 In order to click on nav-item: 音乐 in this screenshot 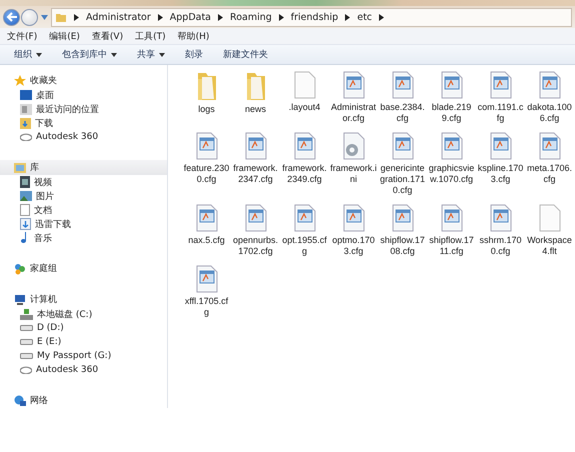, I will do `click(83, 238)`.